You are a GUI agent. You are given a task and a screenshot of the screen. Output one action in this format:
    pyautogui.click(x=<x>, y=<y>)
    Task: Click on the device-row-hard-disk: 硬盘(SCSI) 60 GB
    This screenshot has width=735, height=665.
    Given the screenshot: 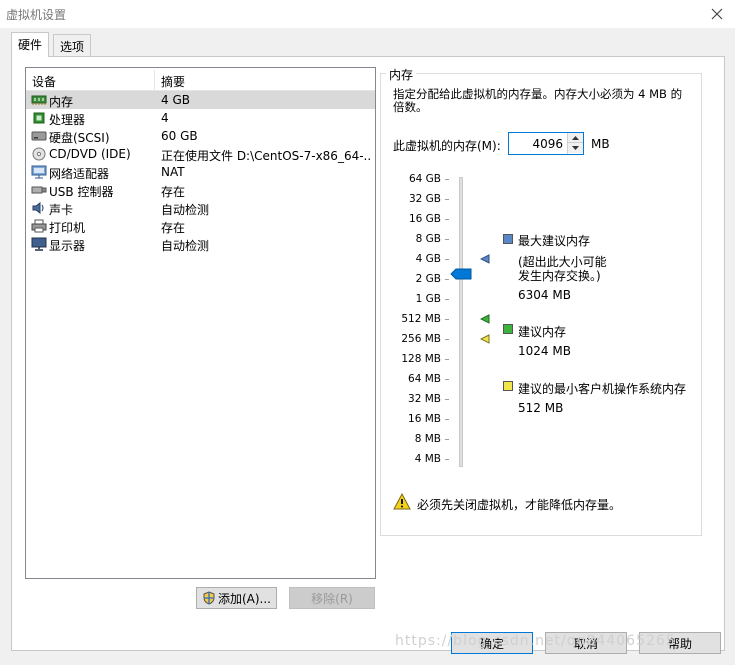 What is the action you would take?
    pyautogui.click(x=200, y=136)
    